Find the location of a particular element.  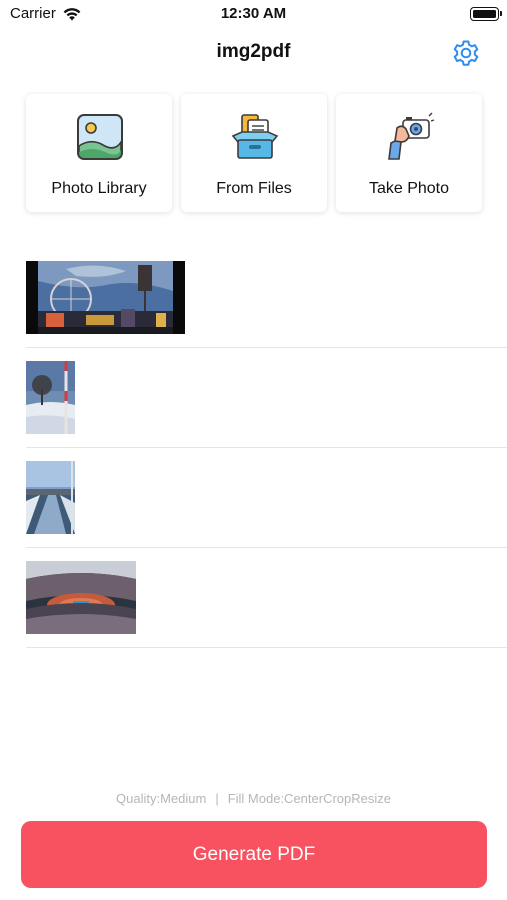

from-files-button: From Files is located at coordinates (254, 153).